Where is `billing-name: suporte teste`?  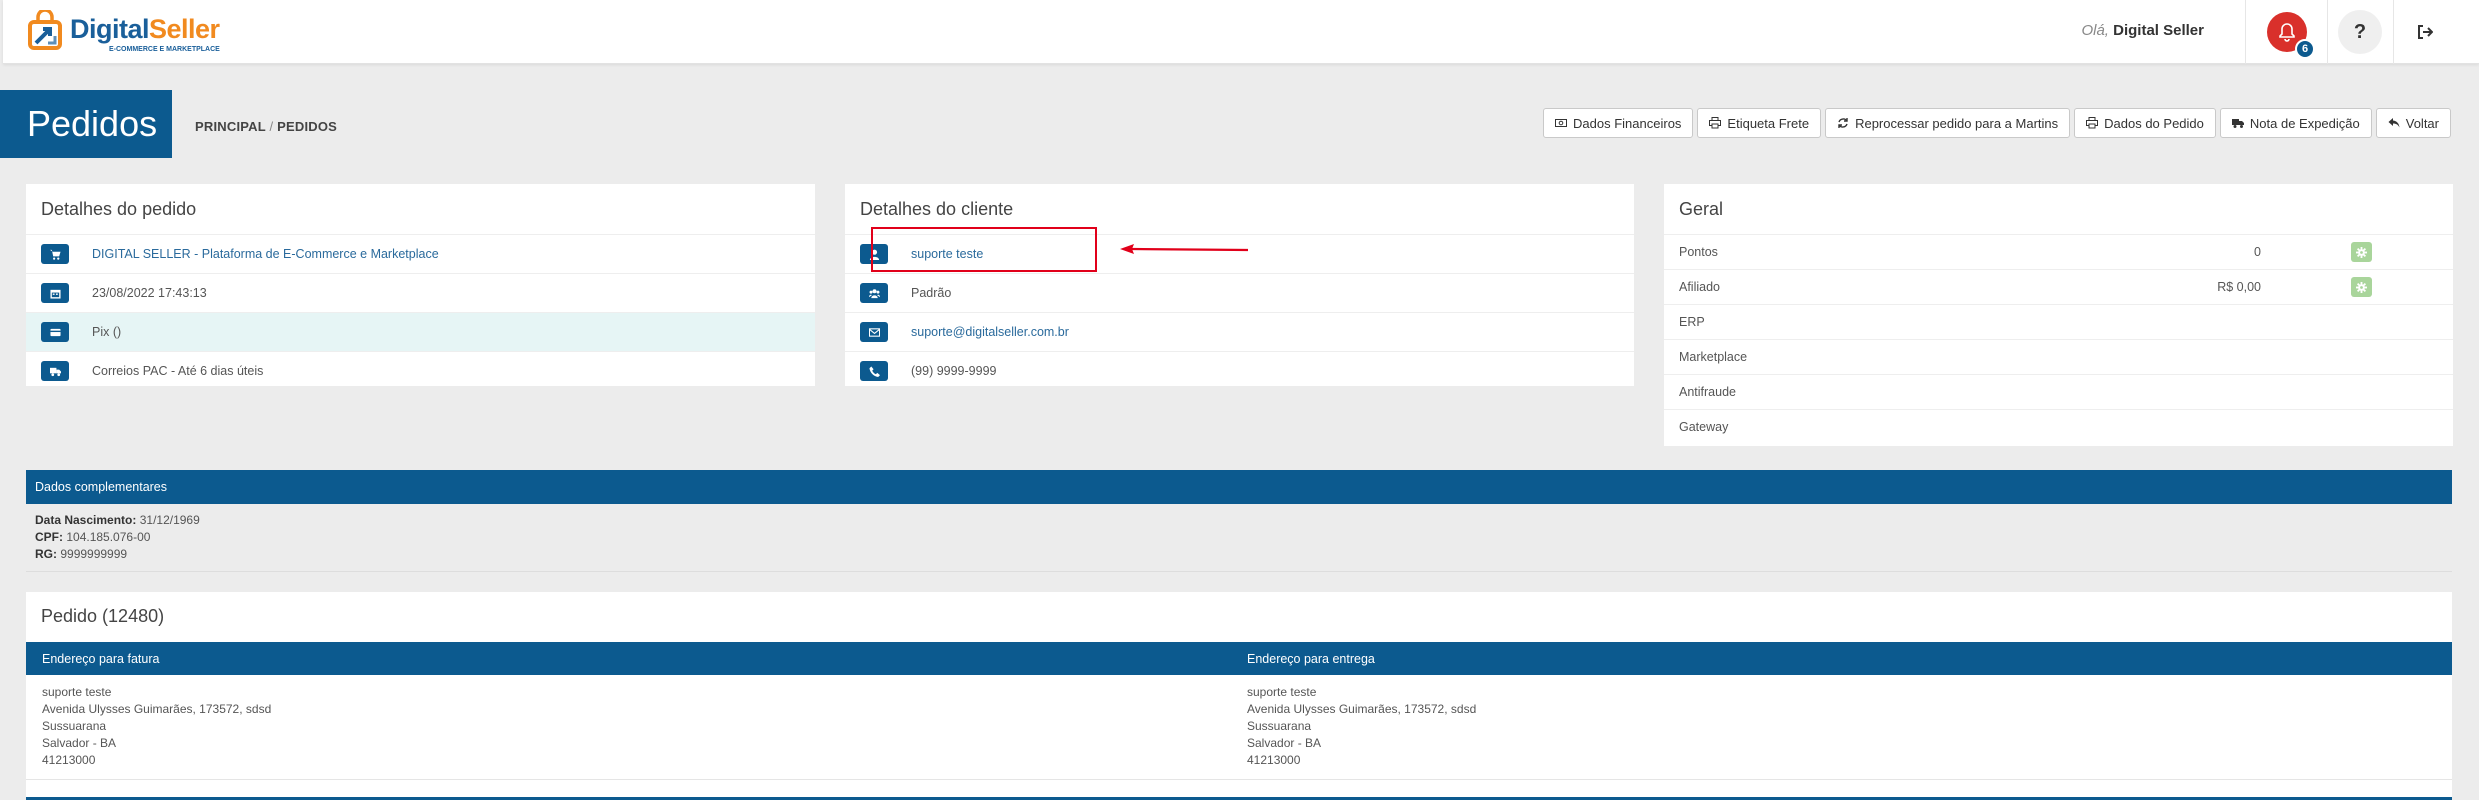 billing-name: suporte teste is located at coordinates (77, 692).